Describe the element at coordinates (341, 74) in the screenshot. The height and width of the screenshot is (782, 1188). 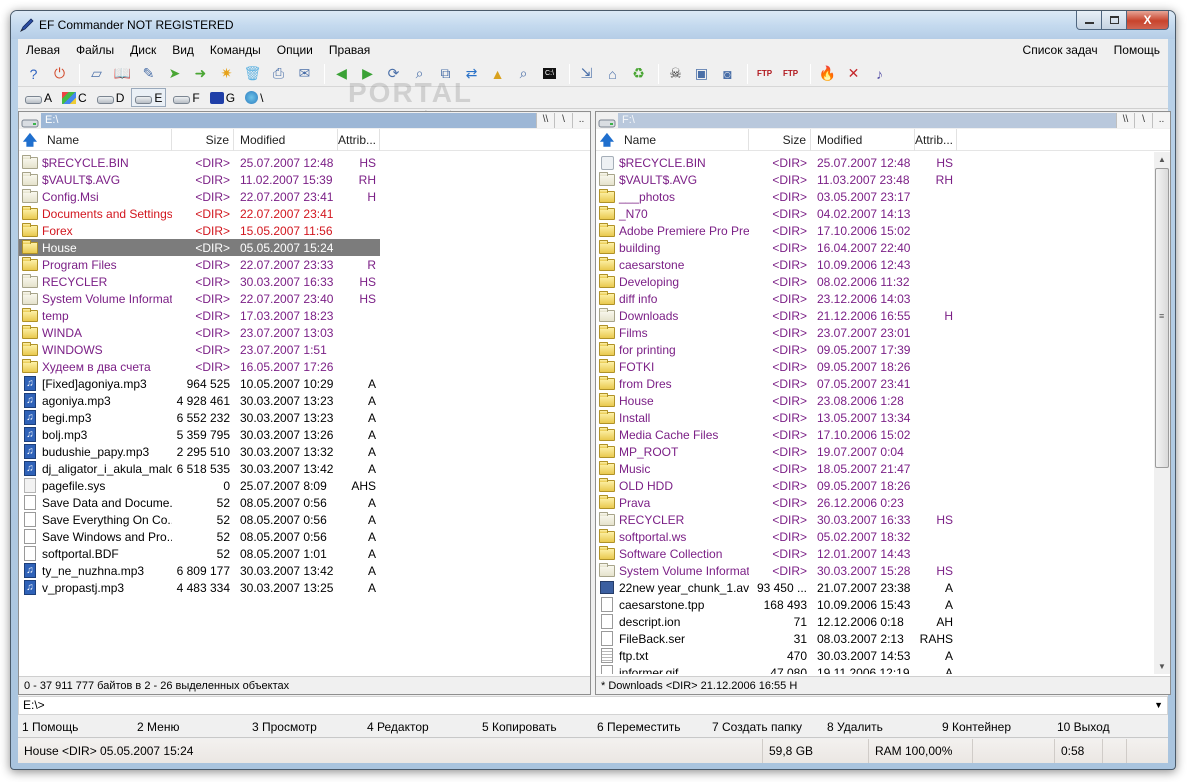
I see `back-button: ◀` at that location.